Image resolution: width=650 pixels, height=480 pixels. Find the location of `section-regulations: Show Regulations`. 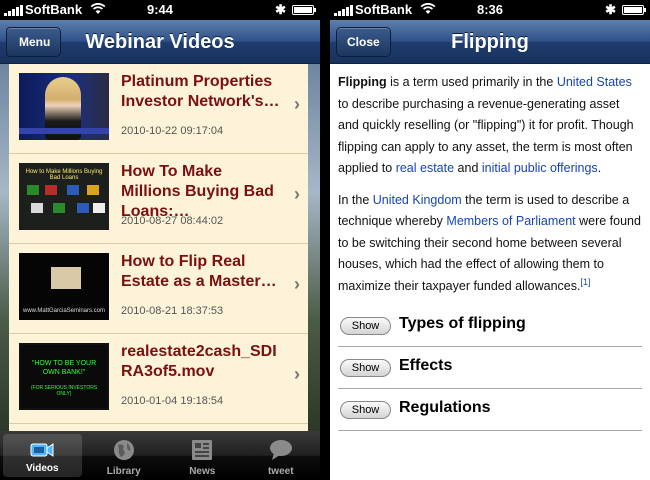

section-regulations: Show Regulations is located at coordinates (490, 411).